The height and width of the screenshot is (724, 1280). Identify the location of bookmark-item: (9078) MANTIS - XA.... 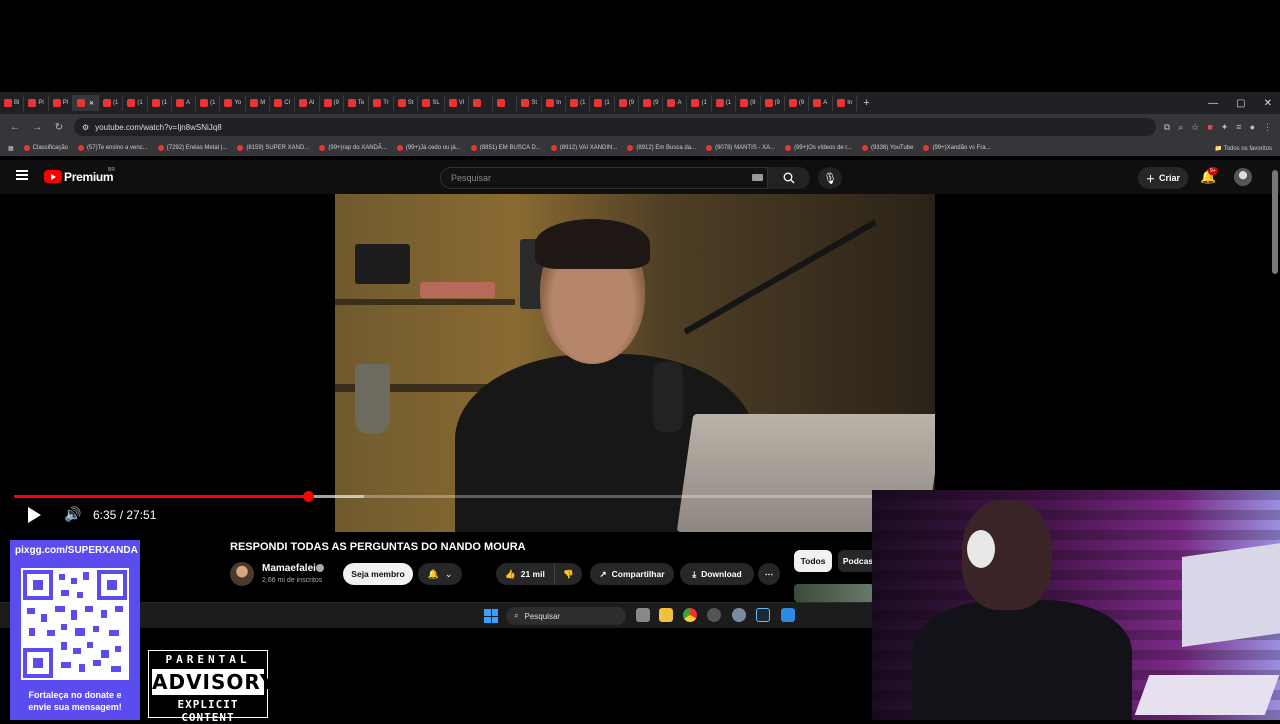
(740, 148).